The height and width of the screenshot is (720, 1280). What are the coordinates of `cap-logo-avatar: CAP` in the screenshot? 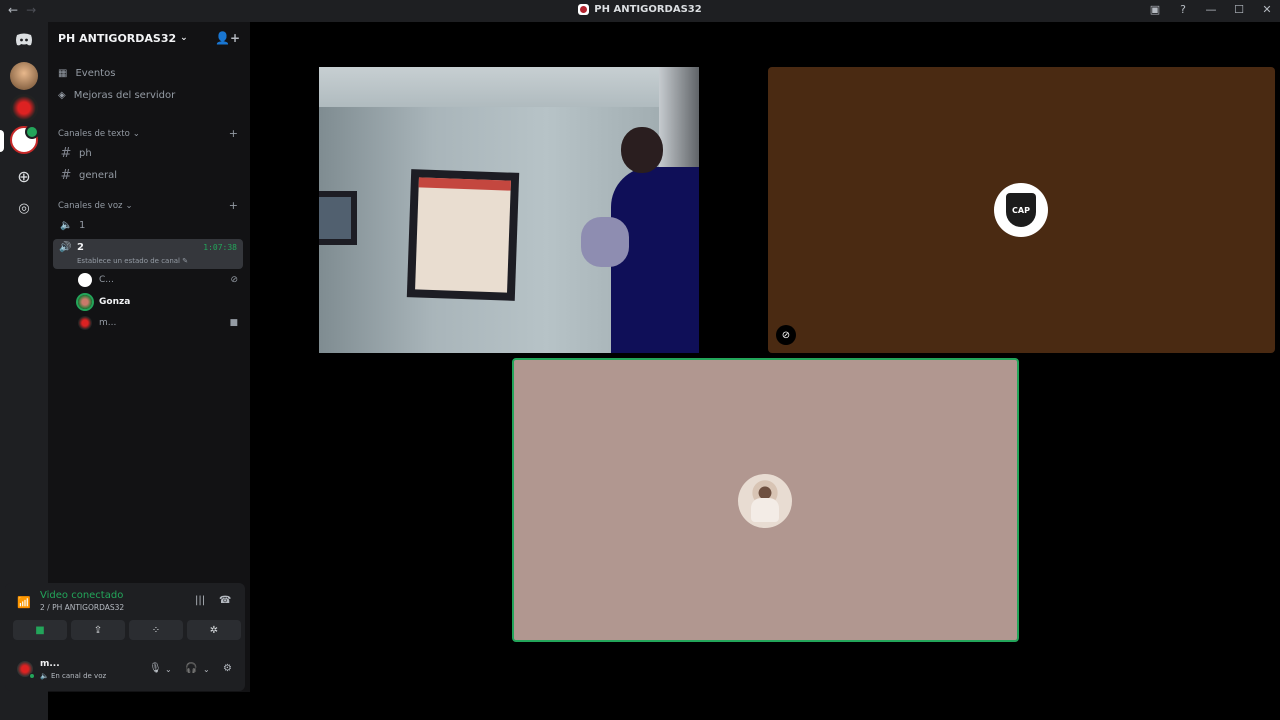 It's located at (1021, 210).